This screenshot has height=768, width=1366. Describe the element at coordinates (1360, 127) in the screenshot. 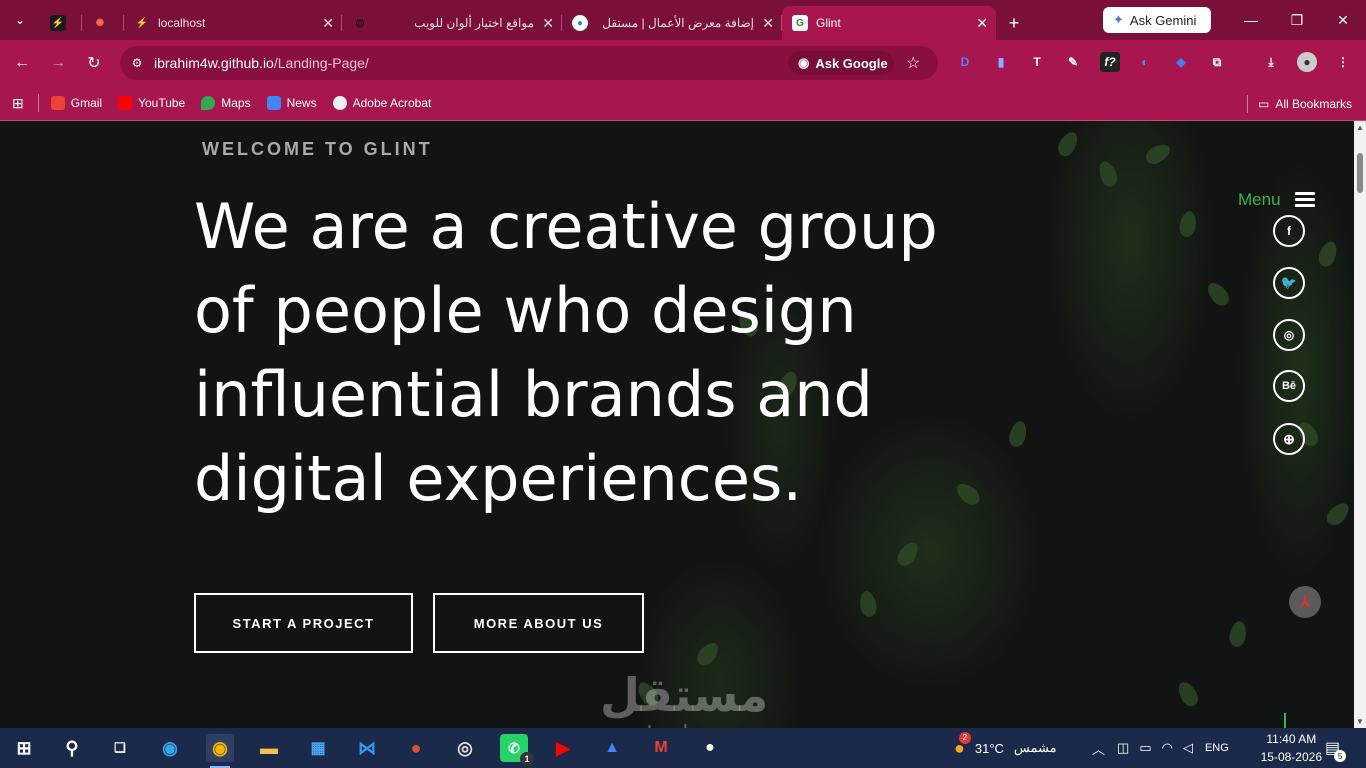

I see `scroll-up-icon: ▲` at that location.